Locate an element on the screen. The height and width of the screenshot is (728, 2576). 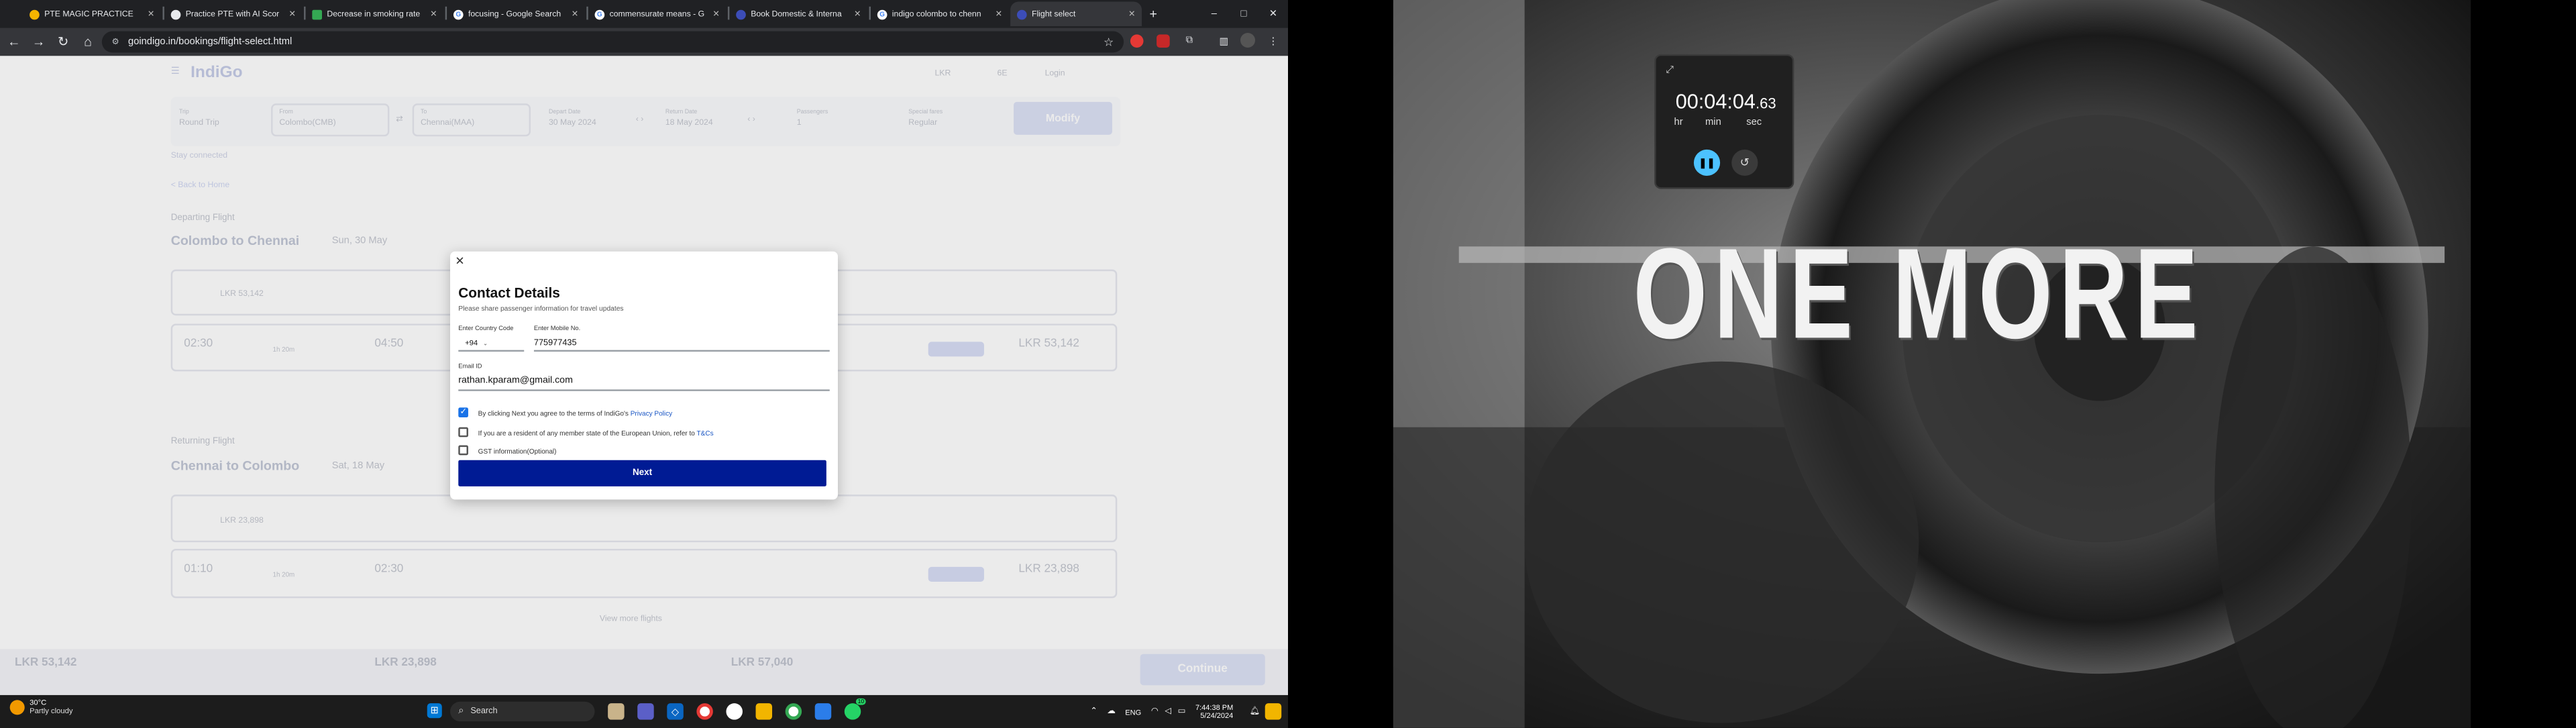
stopwatch-seconds: 04 is located at coordinates (1744, 101).